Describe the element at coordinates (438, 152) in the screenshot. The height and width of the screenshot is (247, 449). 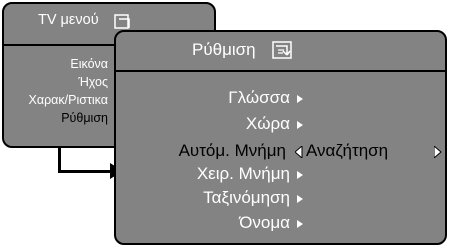
I see `cycle-right-icon` at that location.